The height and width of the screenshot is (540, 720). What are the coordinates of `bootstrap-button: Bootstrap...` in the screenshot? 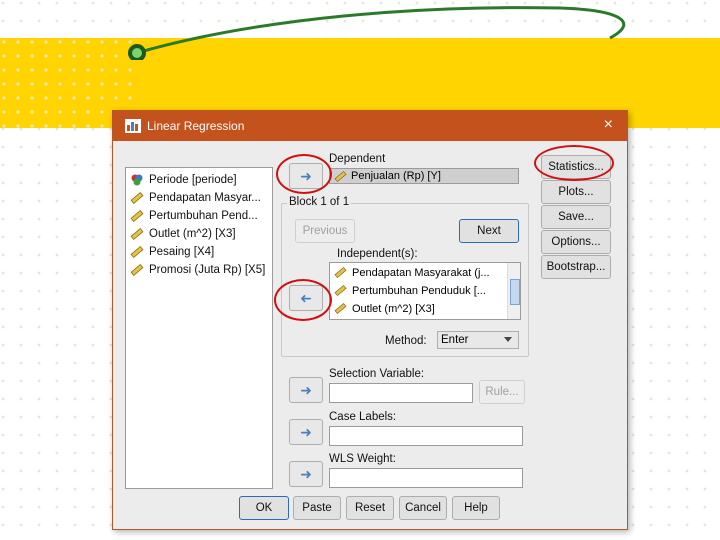 It's located at (576, 267).